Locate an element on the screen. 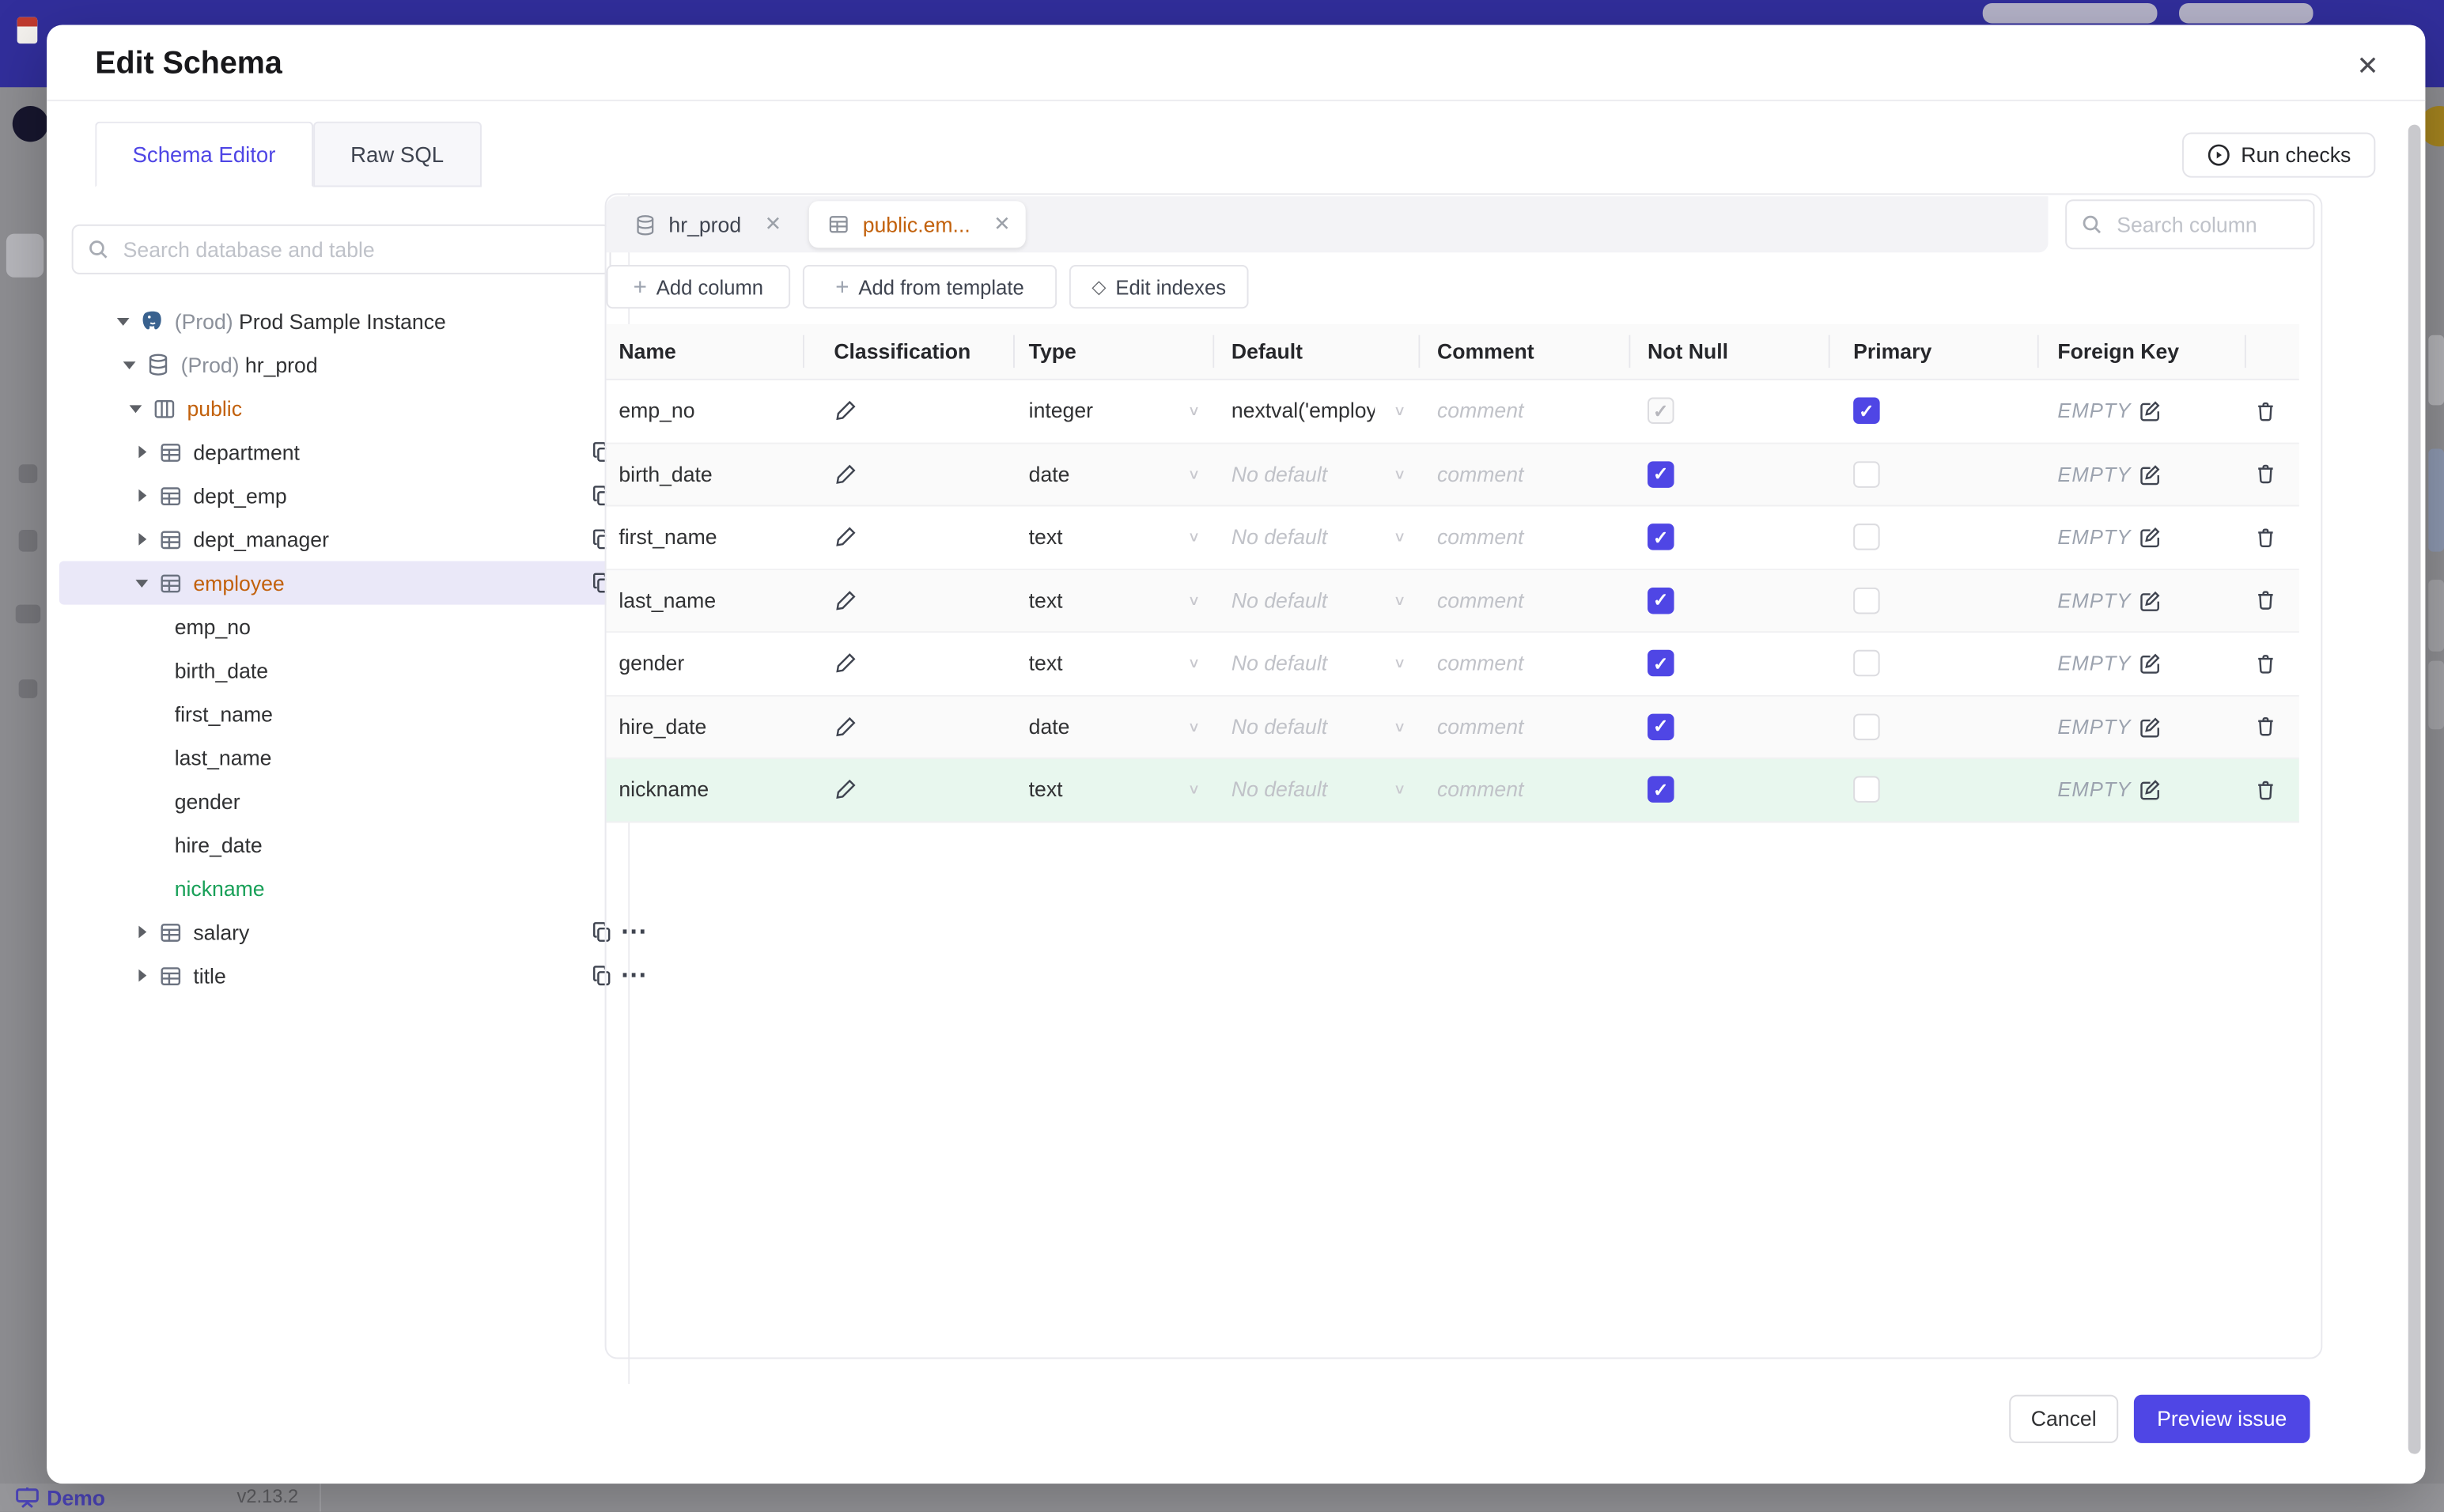 This screenshot has width=2444, height=1512. tree-item: dept_manager ⋯ is located at coordinates (347, 539).